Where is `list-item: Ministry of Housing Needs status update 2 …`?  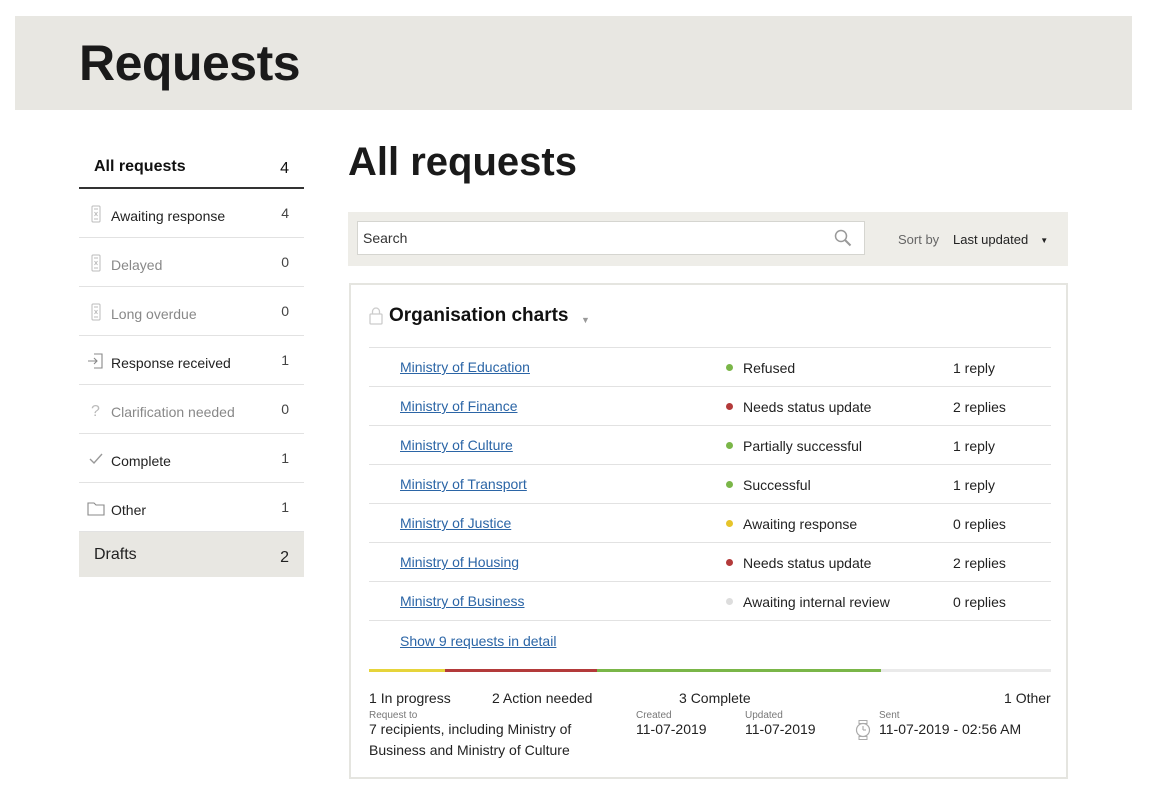
list-item: Ministry of Housing Needs status update 2 … is located at coordinates (710, 562).